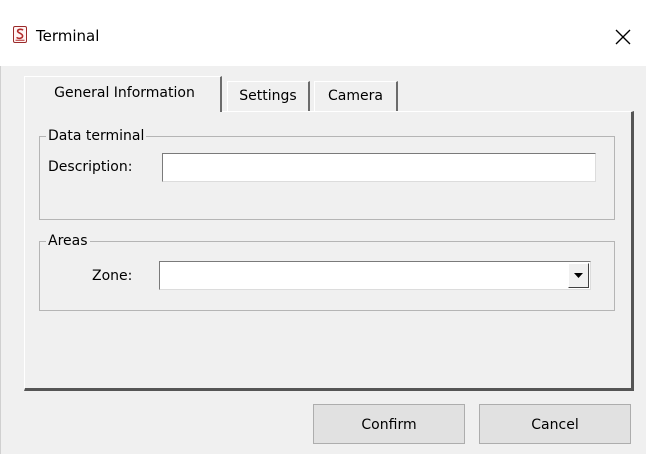 Image resolution: width=646 pixels, height=454 pixels. What do you see at coordinates (389, 424) in the screenshot?
I see `confirm-button: Confirm` at bounding box center [389, 424].